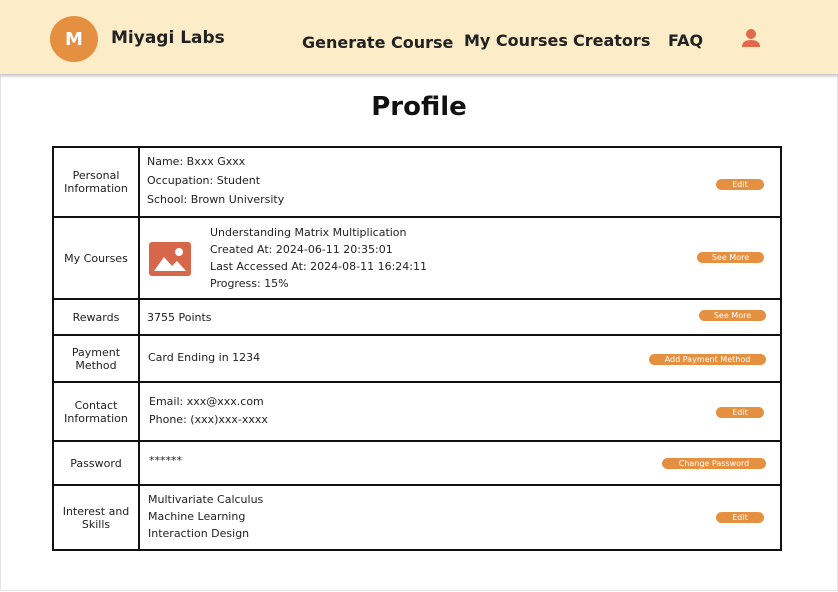 The width and height of the screenshot is (838, 592). I want to click on row-rewards: Rewards 3755 Points See More, so click(417, 318).